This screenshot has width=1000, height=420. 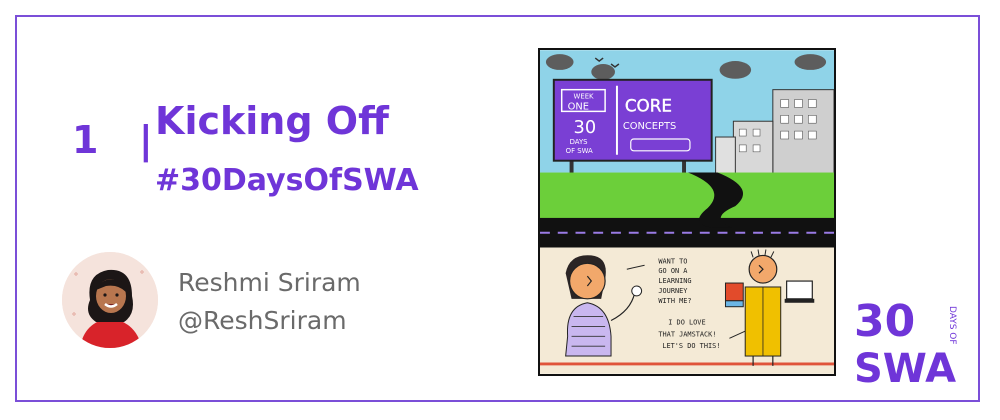 I want to click on author-name: Reshmi Sriram, so click(x=269, y=282).